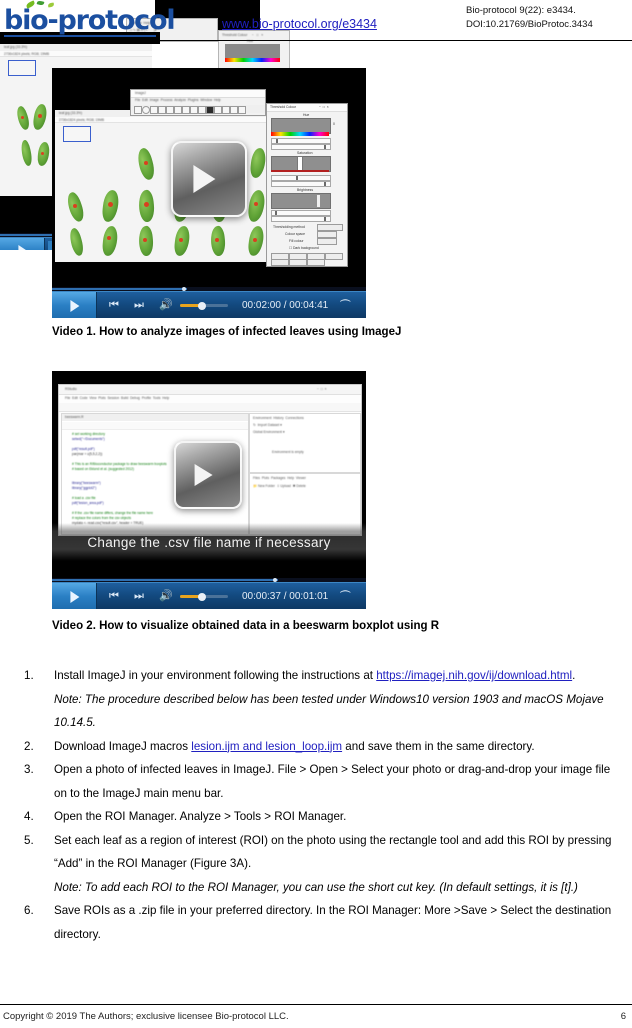  What do you see at coordinates (301, 184) in the screenshot?
I see `v1-saturation-max-slider` at bounding box center [301, 184].